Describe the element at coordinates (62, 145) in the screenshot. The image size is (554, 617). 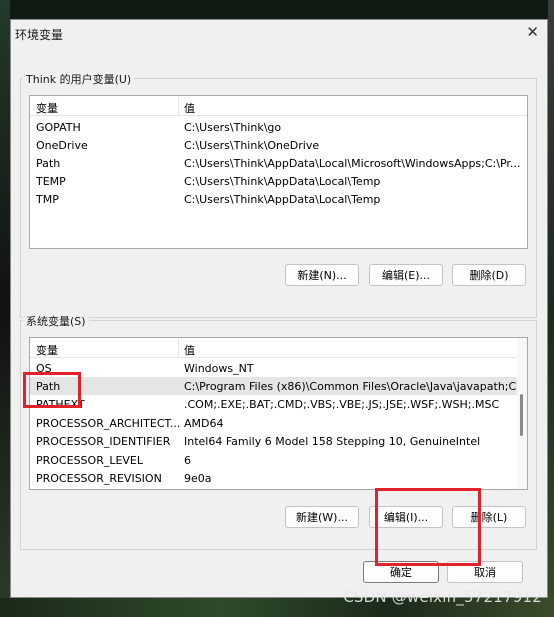
I see `variable-name: OneDrive` at that location.